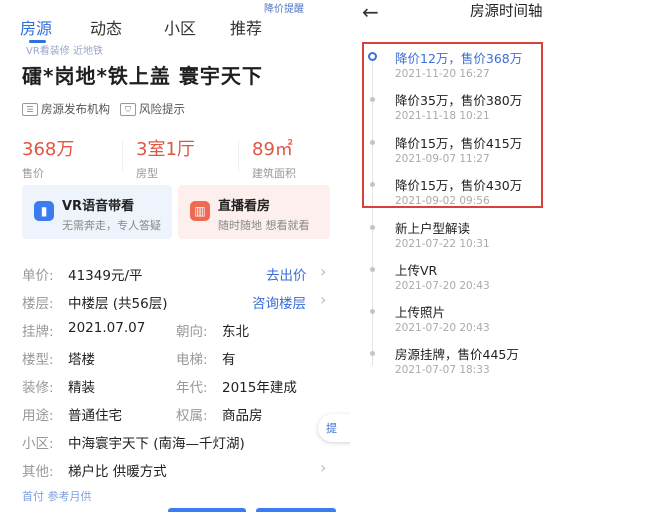  I want to click on info-row-usage: 用途: 普通住宅 权属: 商品房, so click(180, 416).